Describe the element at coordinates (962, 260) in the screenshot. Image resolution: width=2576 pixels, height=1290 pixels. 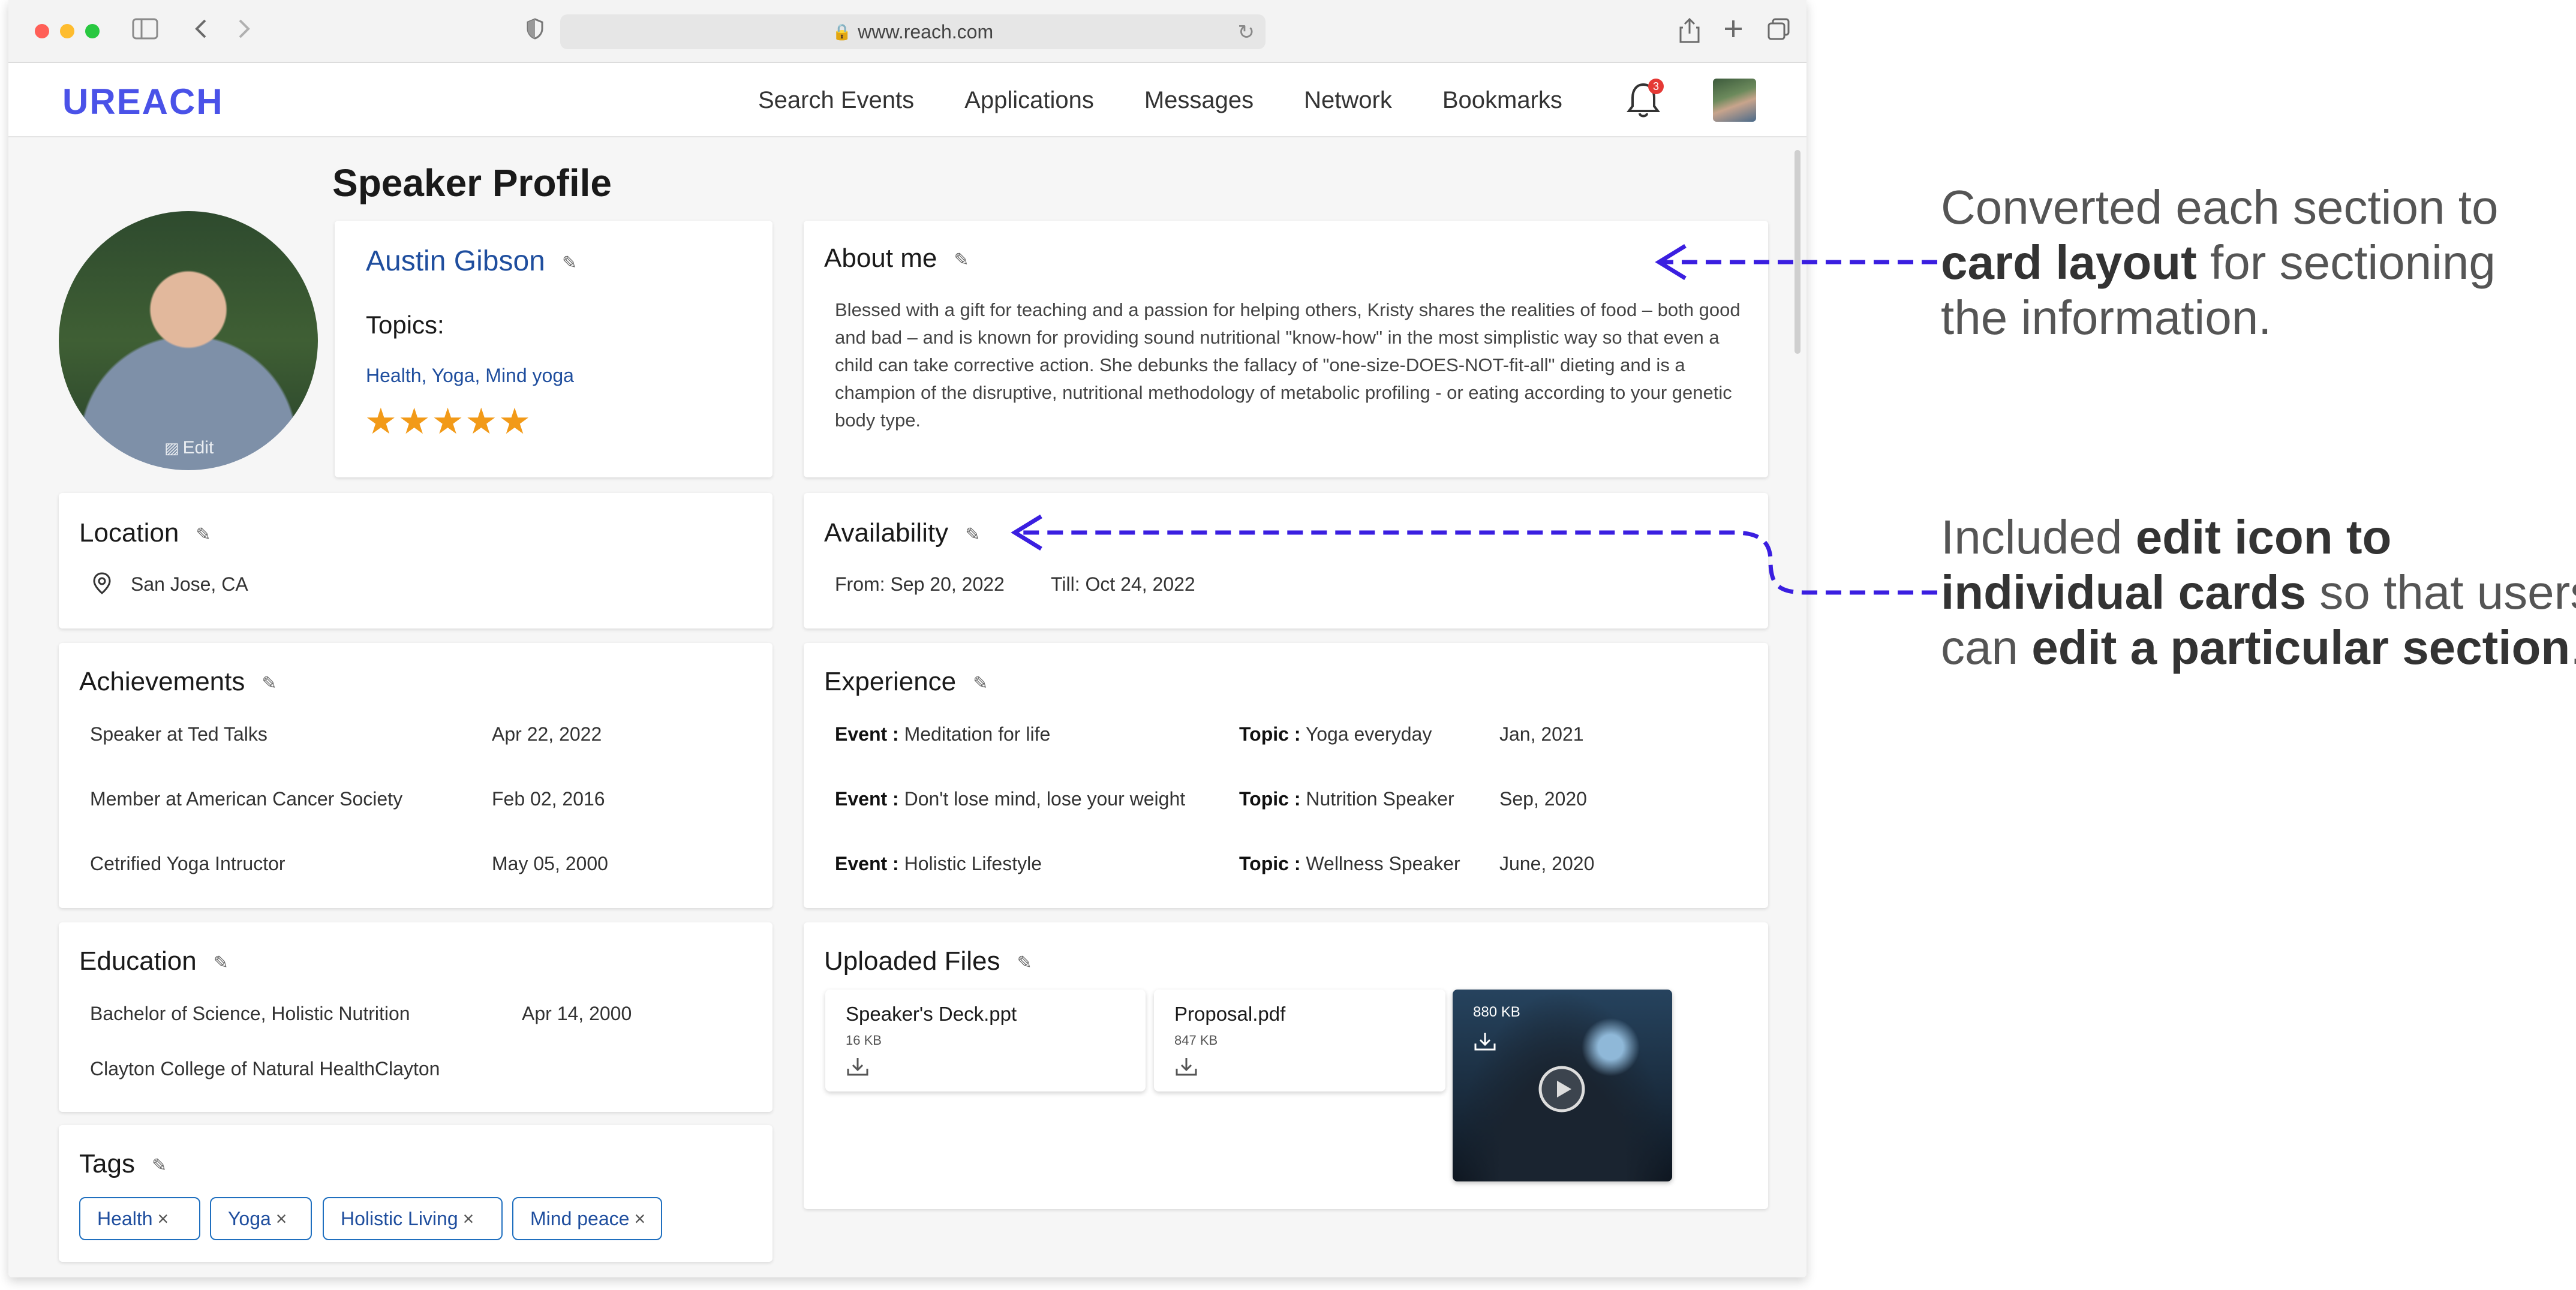
I see `edit-about-icon: ✎` at that location.